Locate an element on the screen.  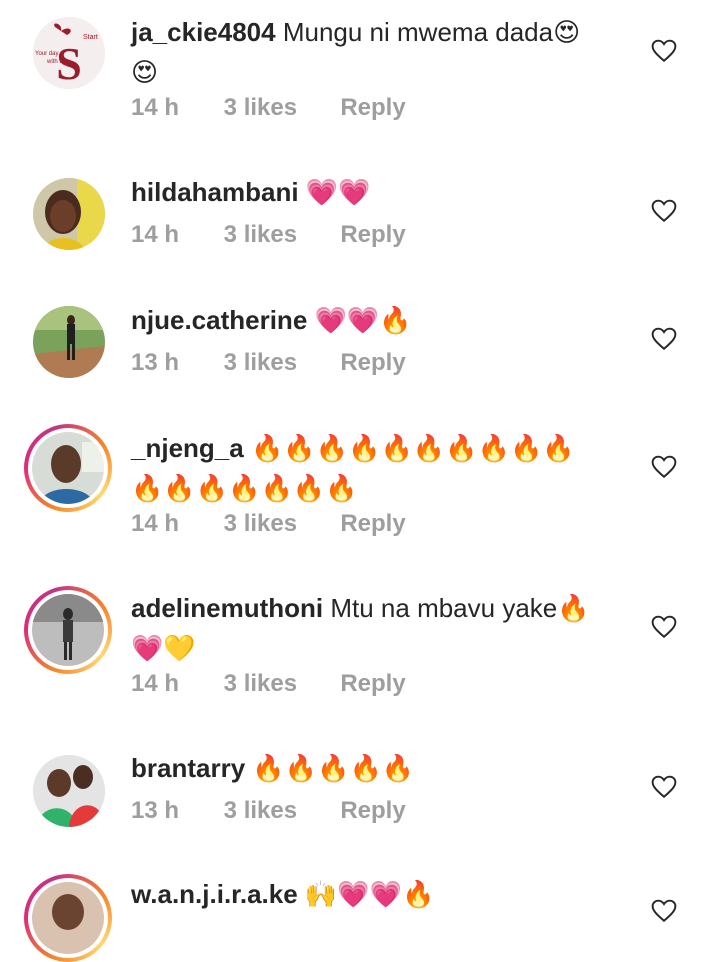
comment-text-block: brantarry 🔥🔥🔥🔥🔥 is located at coordinates (381, 768).